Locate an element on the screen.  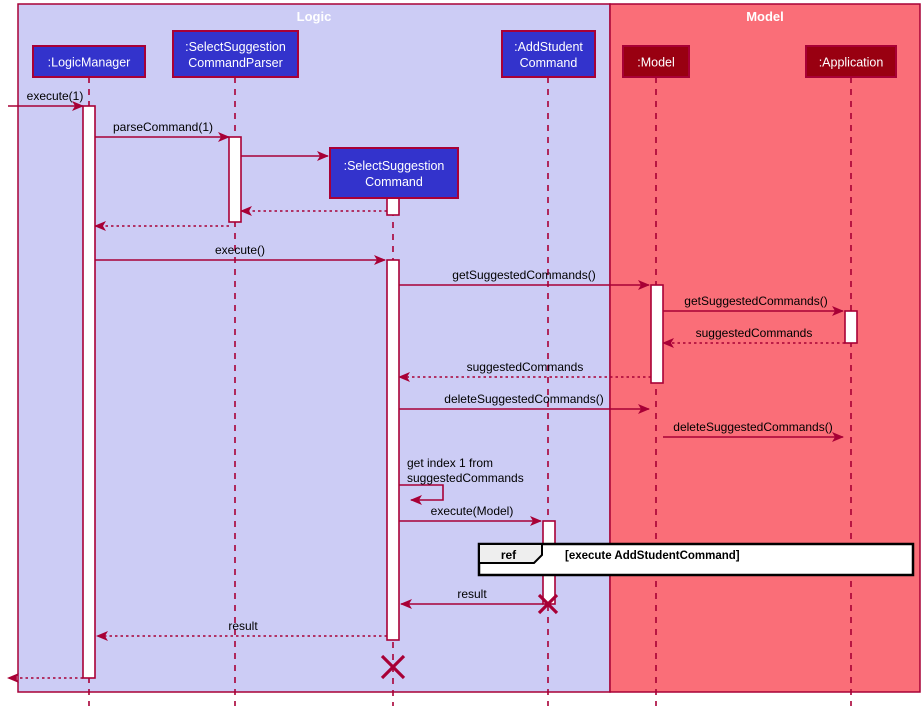
ref-fragment-text: [execute AddStudentCommand] is located at coordinates (652, 556).